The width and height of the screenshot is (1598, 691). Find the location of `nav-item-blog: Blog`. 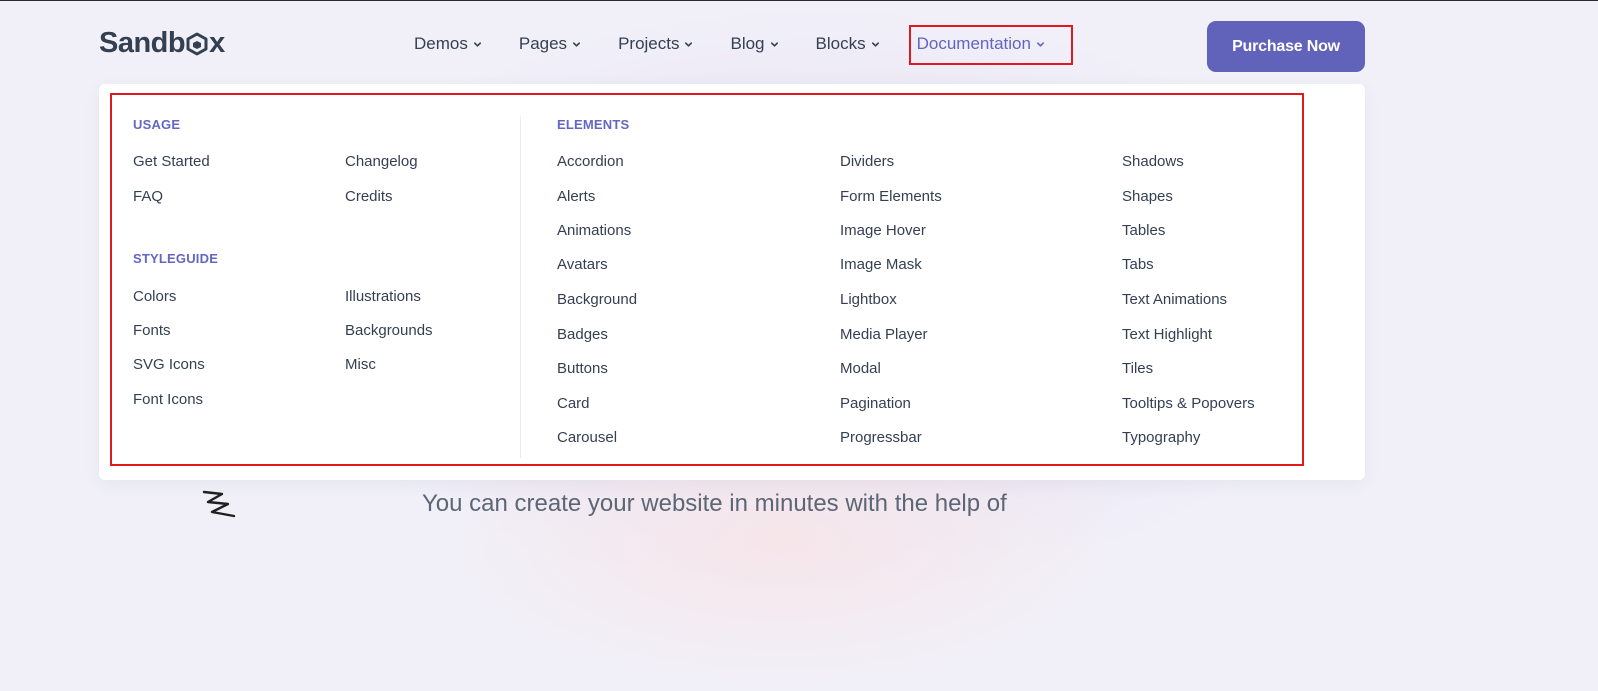

nav-item-blog: Blog is located at coordinates (754, 44).